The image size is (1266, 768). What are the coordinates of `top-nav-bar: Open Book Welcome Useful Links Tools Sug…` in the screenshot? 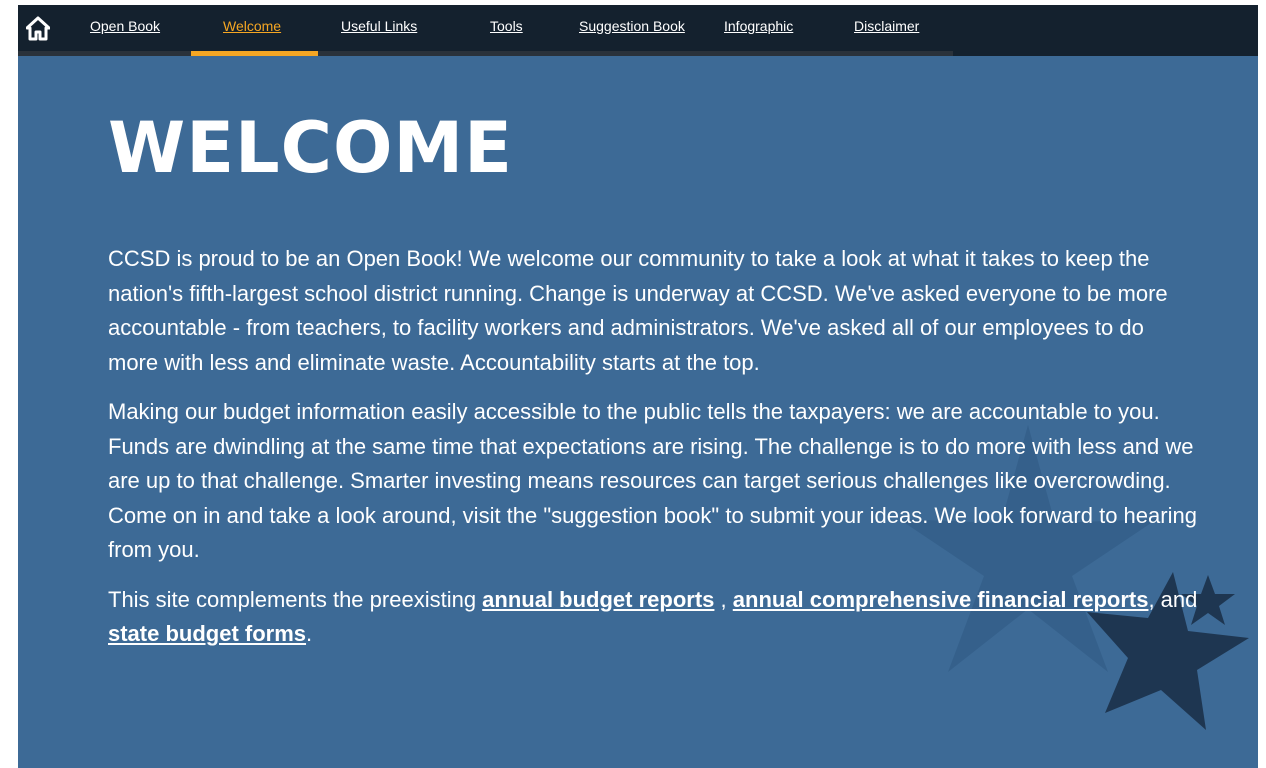 It's located at (638, 30).